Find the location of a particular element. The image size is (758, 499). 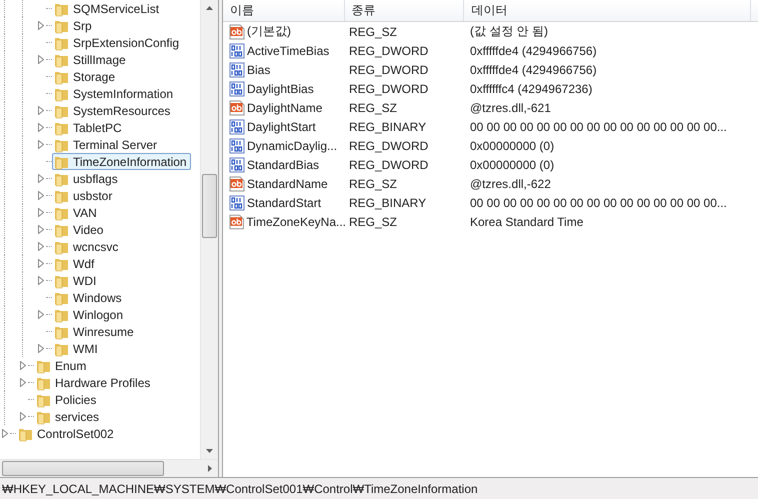

tree-item: Windows is located at coordinates (89, 297).